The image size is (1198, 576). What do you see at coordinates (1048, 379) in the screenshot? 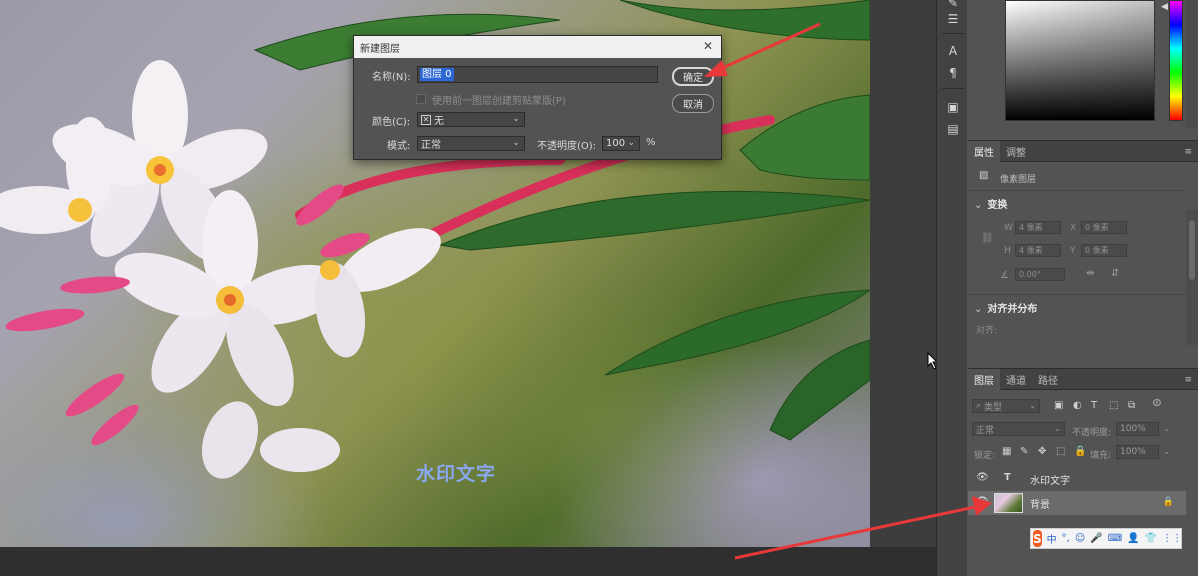
I see `tab-paths: 路径` at bounding box center [1048, 379].